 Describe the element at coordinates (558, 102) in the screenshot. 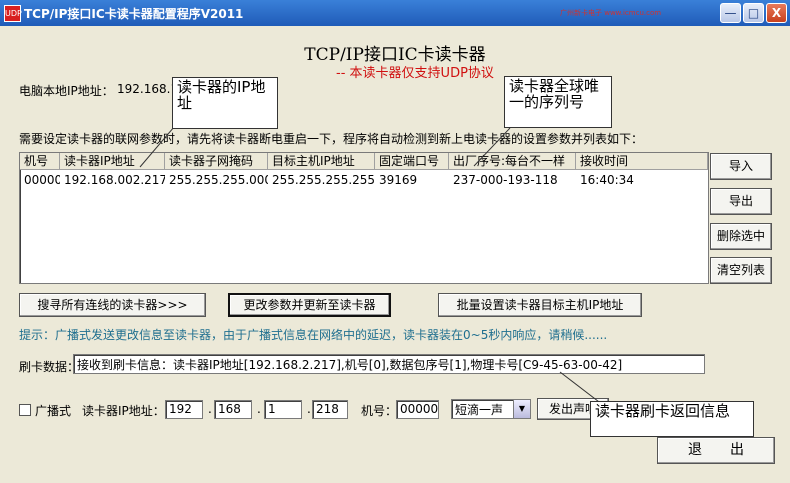

I see `callout-serial: 读卡器全球唯一的序列号` at that location.